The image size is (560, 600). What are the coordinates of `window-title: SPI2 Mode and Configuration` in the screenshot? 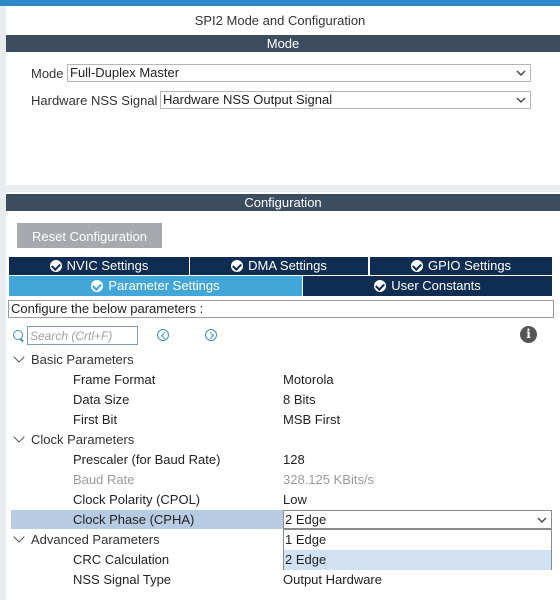 It's located at (280, 20).